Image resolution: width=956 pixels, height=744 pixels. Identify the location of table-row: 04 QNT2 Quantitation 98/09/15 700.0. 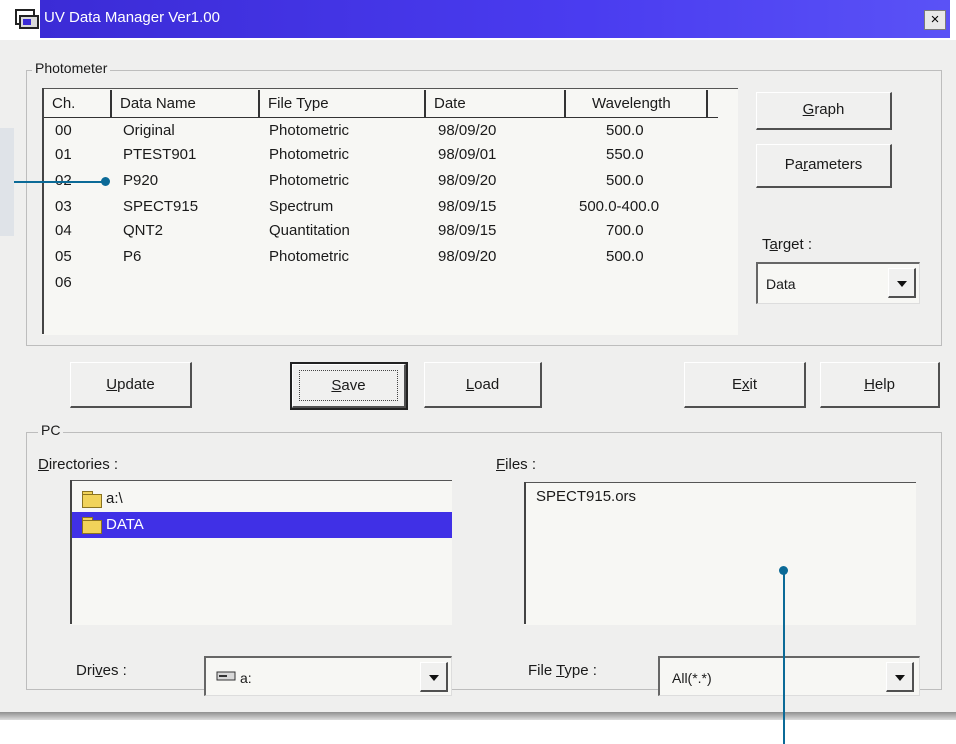
(389, 232).